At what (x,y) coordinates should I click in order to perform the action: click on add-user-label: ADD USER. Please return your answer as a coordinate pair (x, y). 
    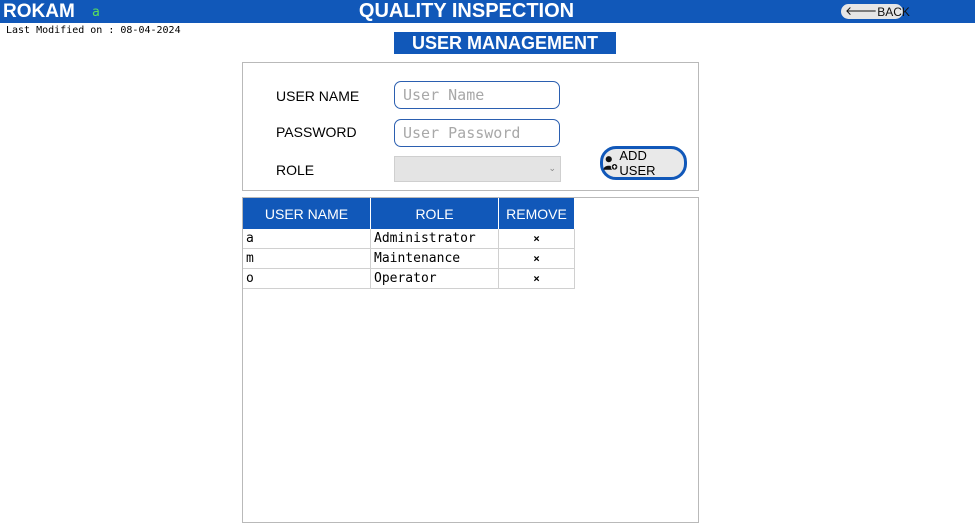
    Looking at the image, I should click on (637, 163).